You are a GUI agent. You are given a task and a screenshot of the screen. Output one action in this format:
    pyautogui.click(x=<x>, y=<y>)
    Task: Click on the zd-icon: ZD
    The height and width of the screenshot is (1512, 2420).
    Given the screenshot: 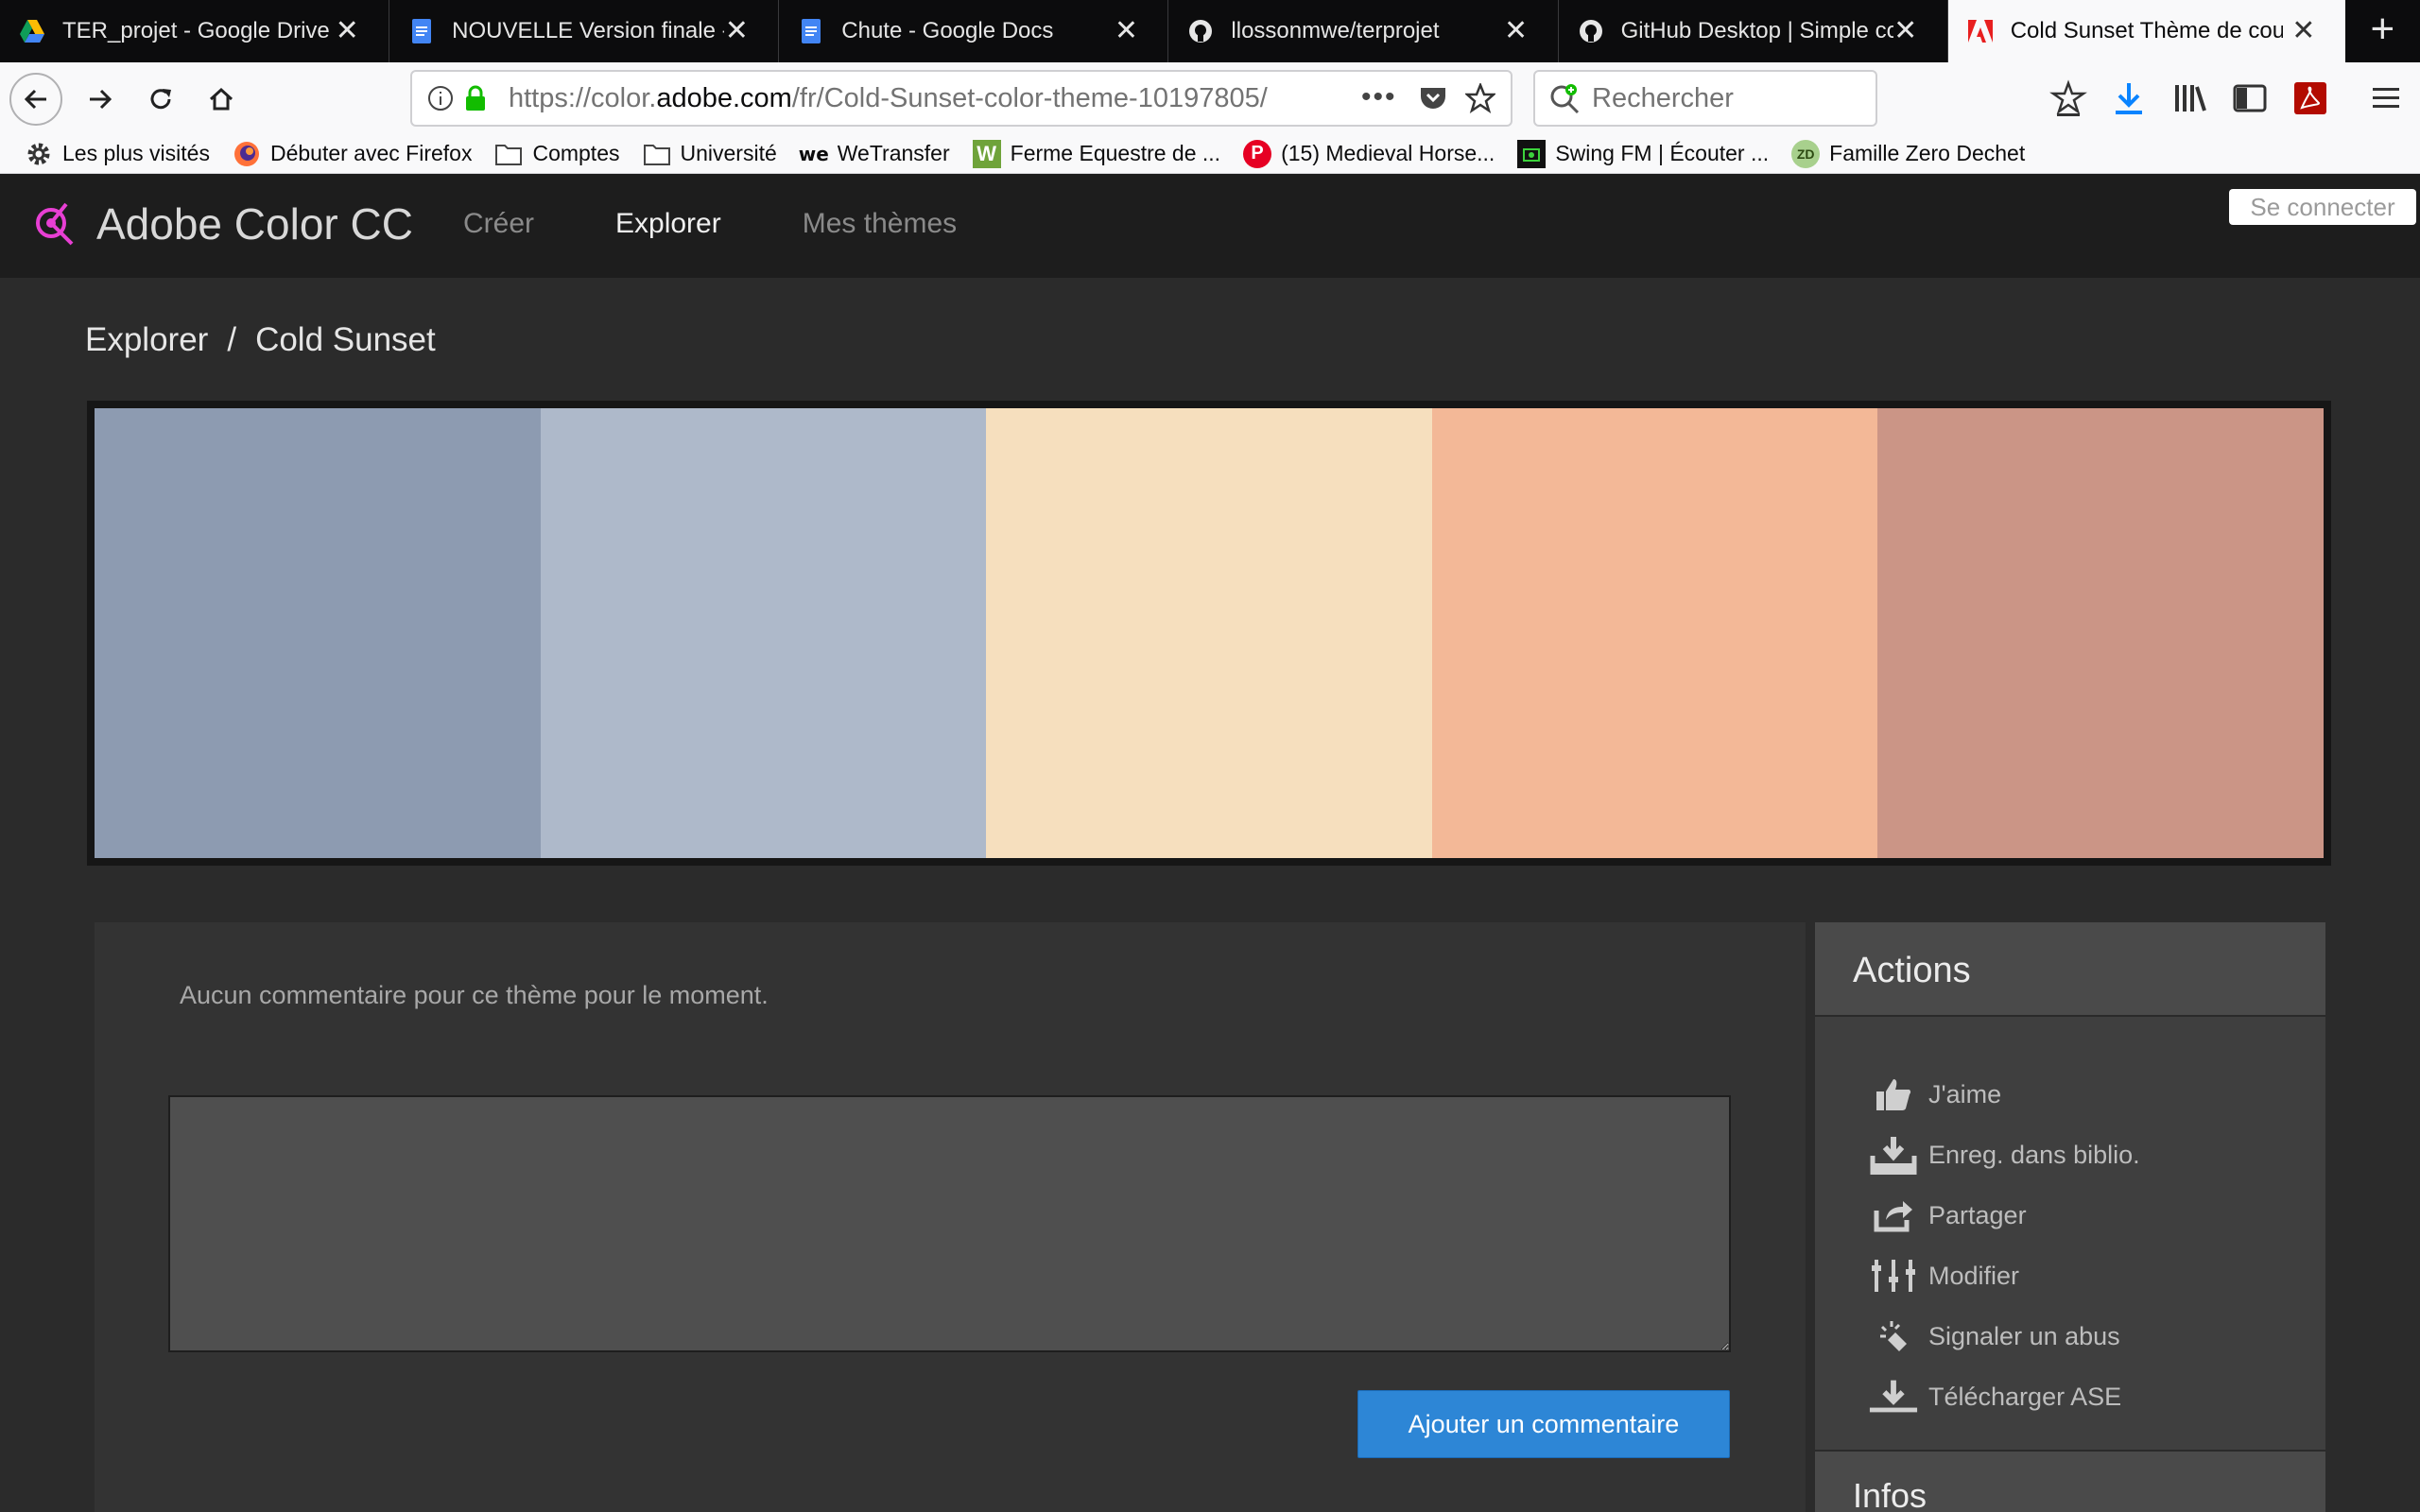 What is the action you would take?
    pyautogui.click(x=1806, y=153)
    